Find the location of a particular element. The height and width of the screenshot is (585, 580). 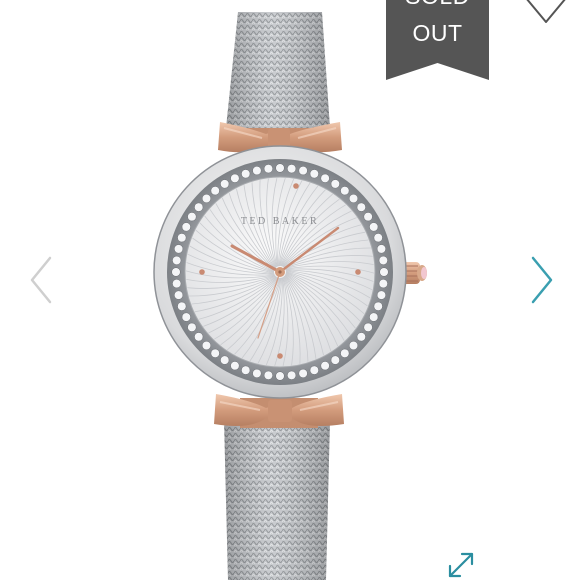

heart-outline-icon is located at coordinates (546, 11).